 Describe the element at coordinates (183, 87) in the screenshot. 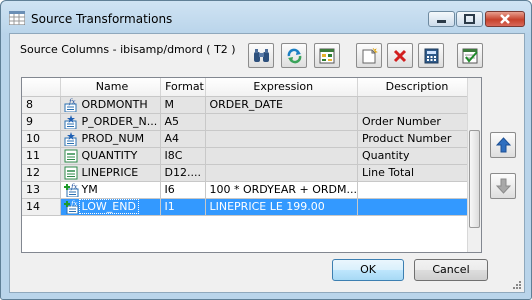

I see `column-header-format: Format` at that location.